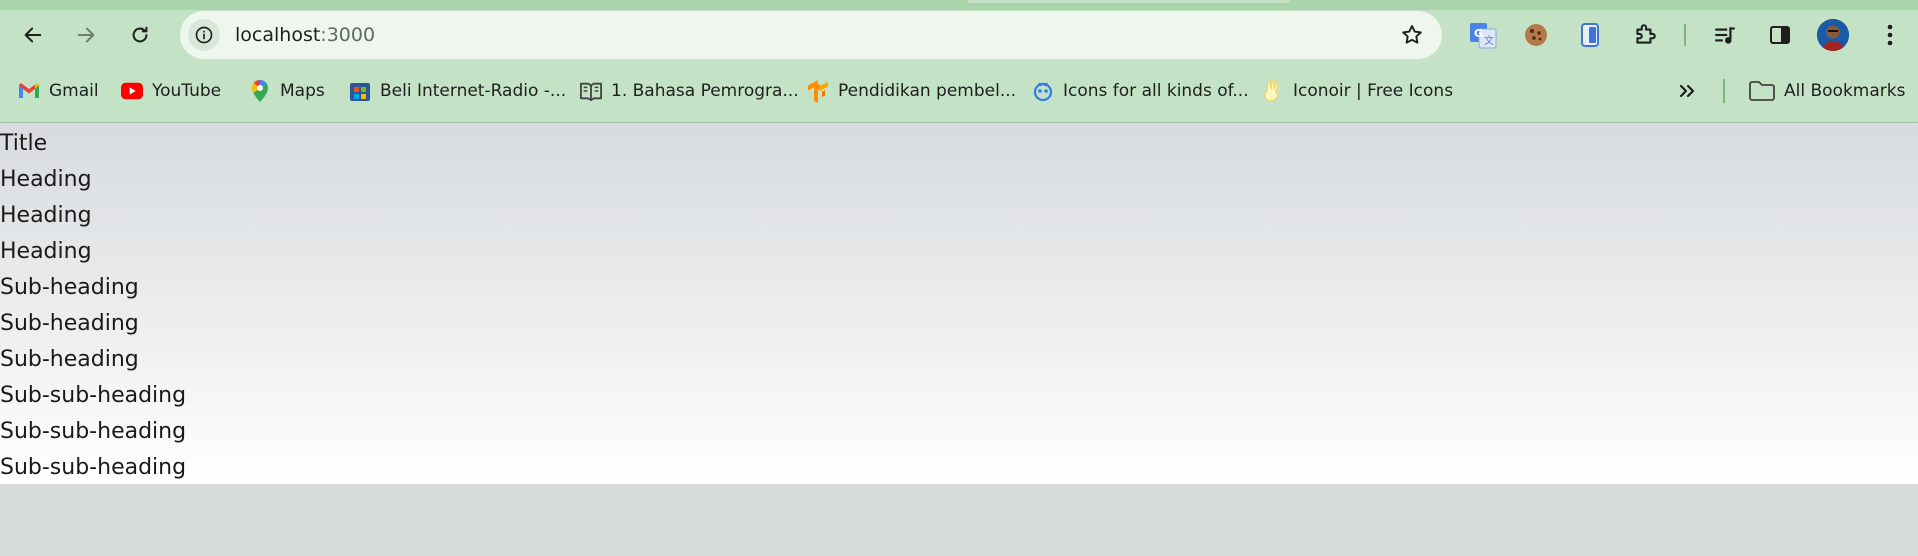 The image size is (1918, 556). I want to click on bookmark-label: Iconoir | Free Icons, so click(1373, 91).